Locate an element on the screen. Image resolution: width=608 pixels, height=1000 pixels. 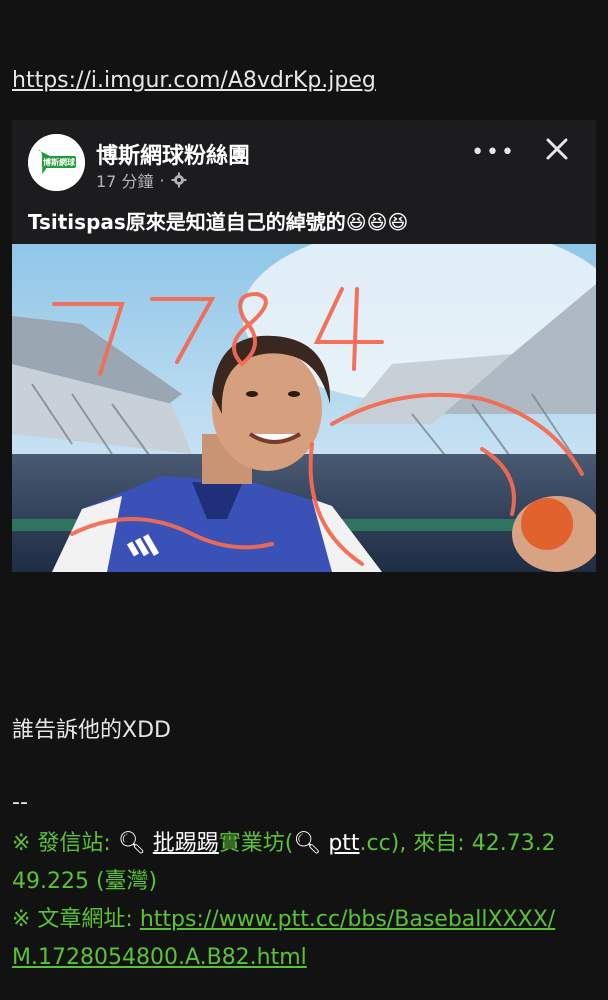
search-link-ptt: ptt is located at coordinates (343, 843).